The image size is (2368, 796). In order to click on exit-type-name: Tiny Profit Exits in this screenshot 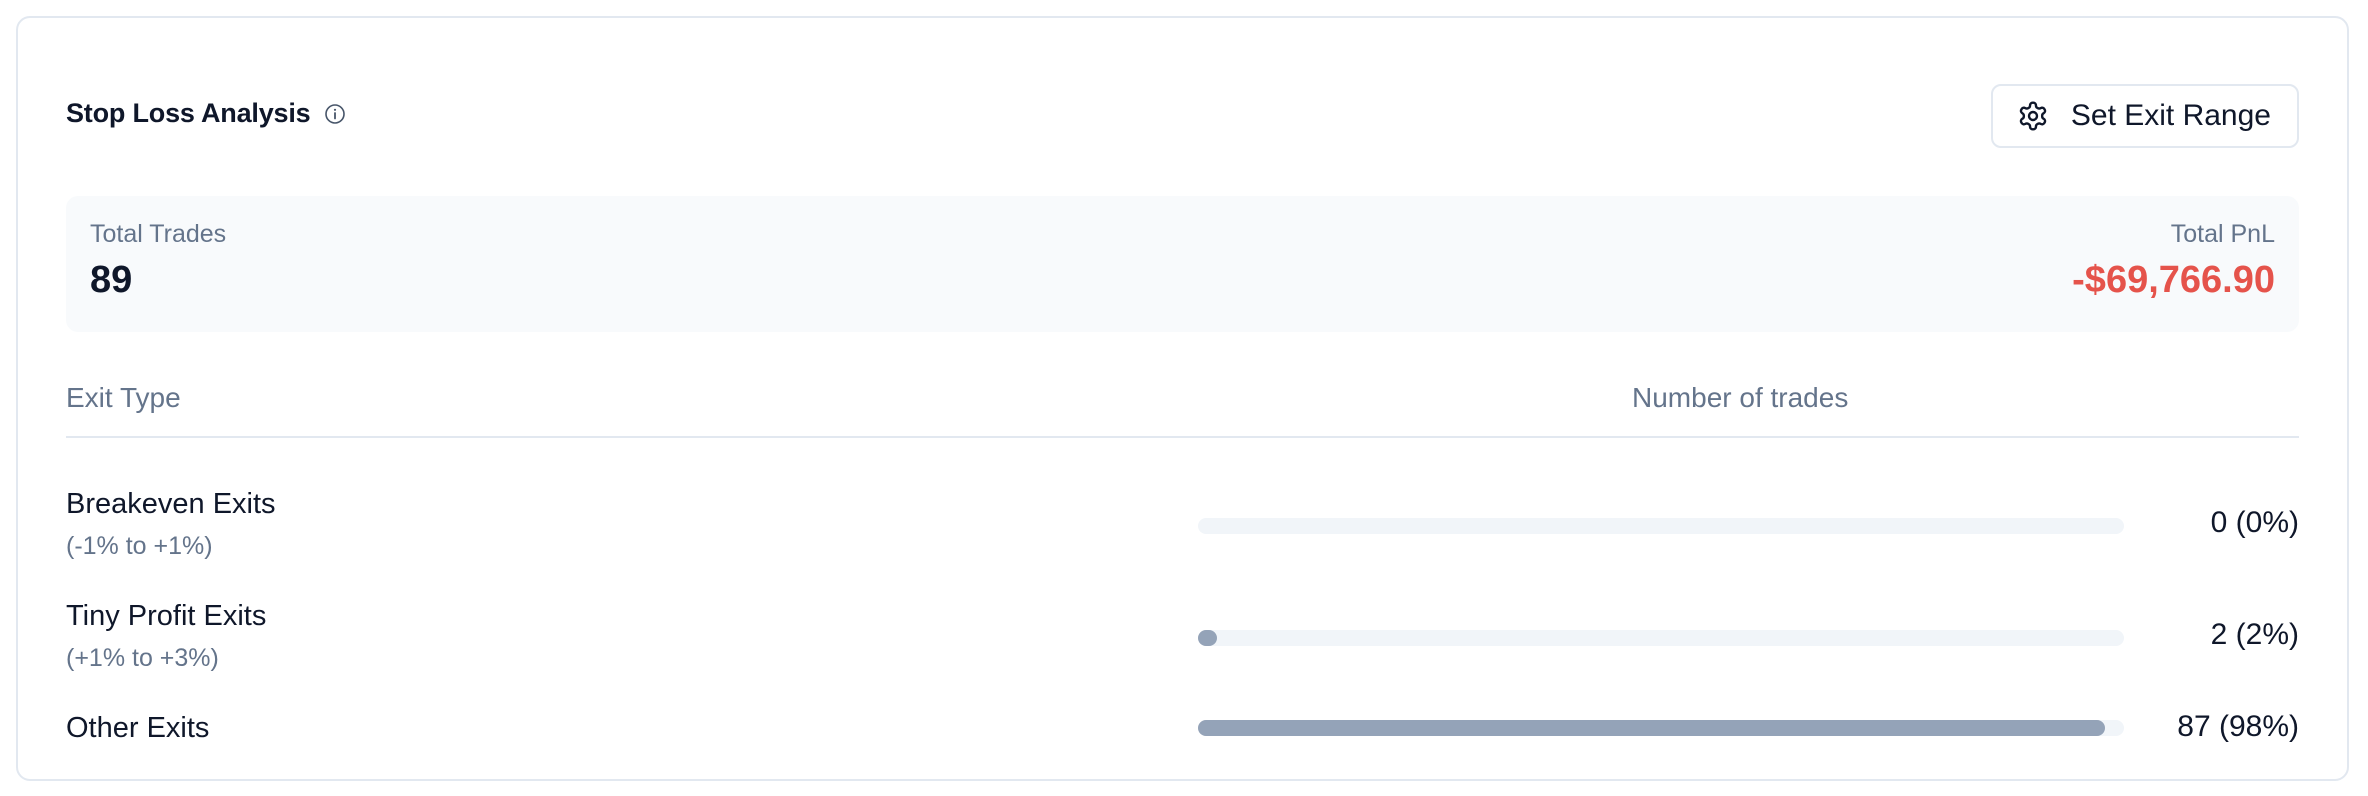, I will do `click(166, 616)`.